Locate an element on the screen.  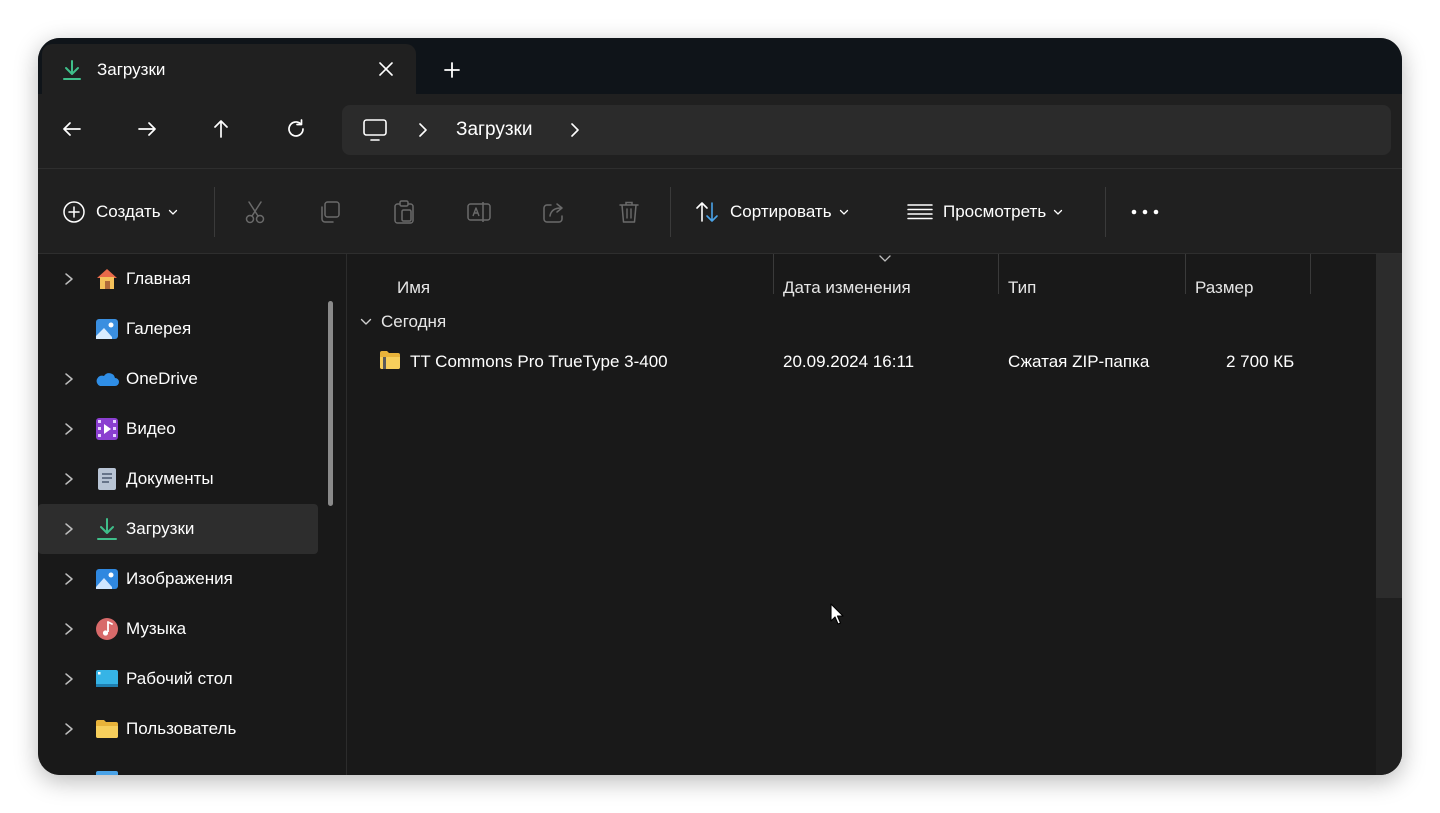
sidebar-item-label: Видео is located at coordinates (151, 428).